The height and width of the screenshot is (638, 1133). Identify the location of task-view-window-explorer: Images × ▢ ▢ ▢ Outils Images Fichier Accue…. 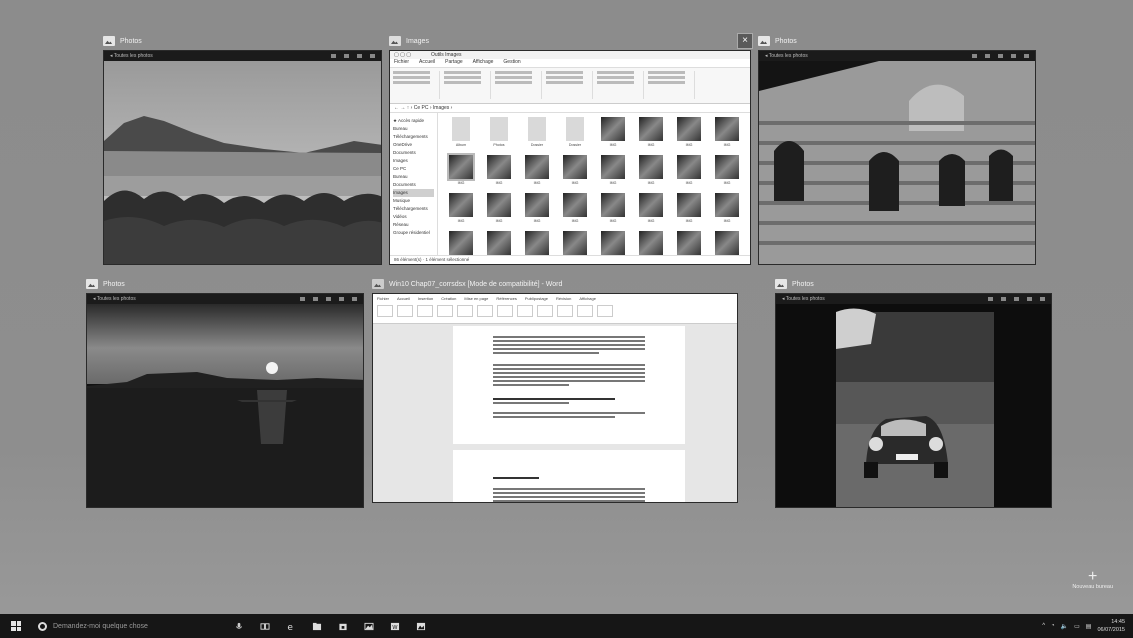
(571, 149).